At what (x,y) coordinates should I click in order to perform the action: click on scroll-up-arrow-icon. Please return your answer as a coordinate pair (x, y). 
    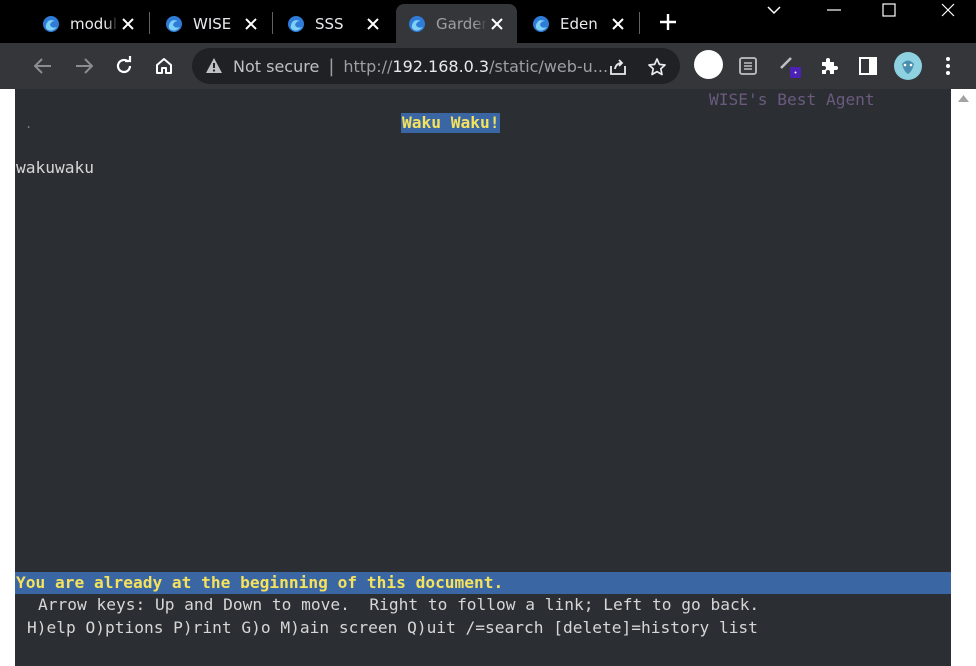
    Looking at the image, I should click on (963, 98).